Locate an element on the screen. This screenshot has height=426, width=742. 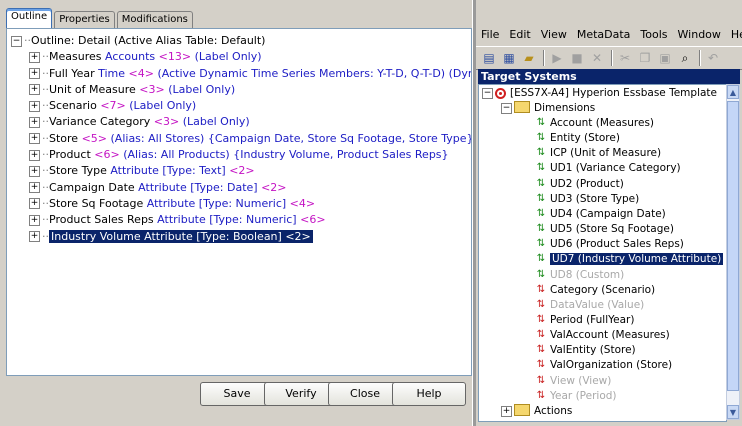
vertical-scrollbar: ▲ ▼ is located at coordinates (733, 252).